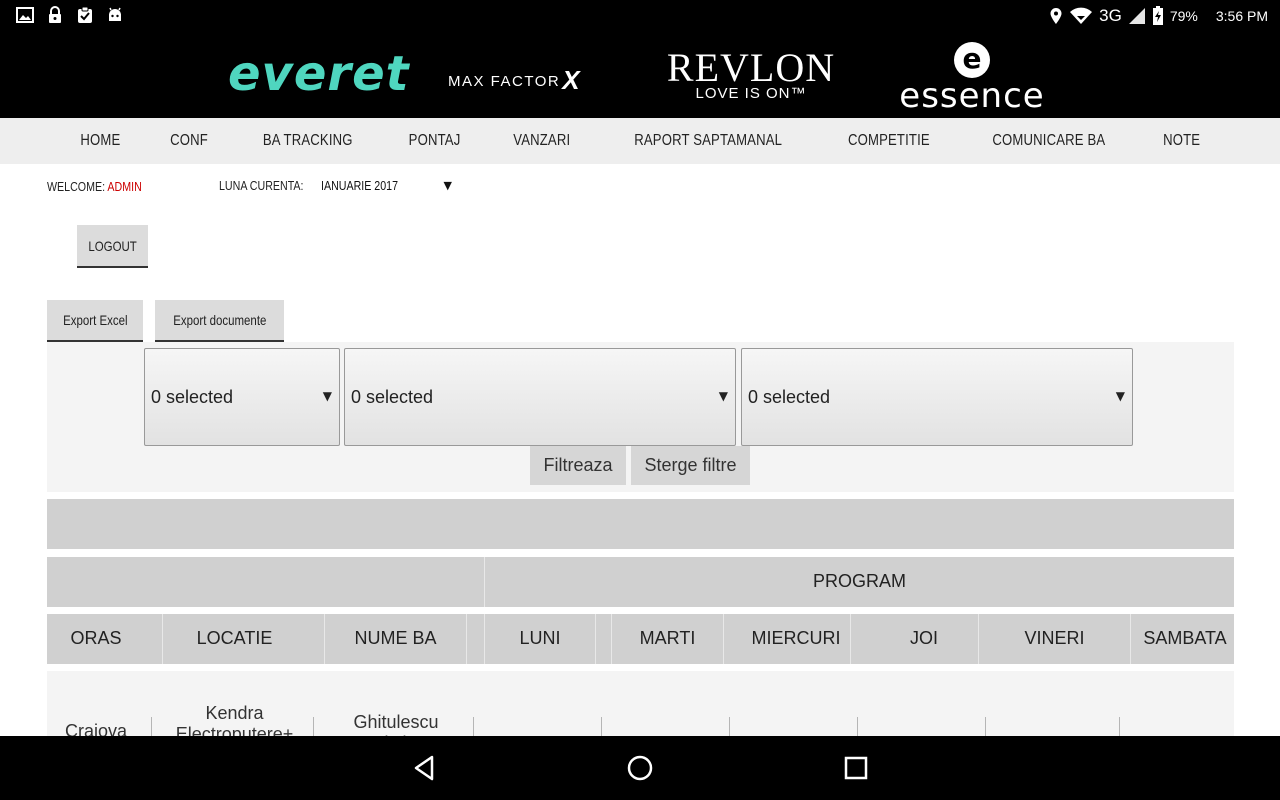  What do you see at coordinates (55, 14) in the screenshot?
I see `lock-icon` at bounding box center [55, 14].